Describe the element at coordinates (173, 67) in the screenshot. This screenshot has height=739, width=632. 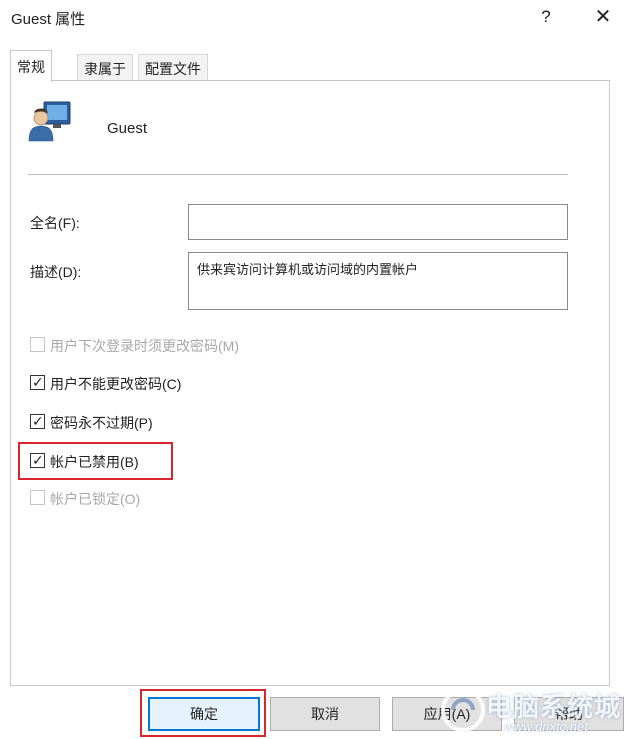
I see `tab-profile: 配置文件` at that location.